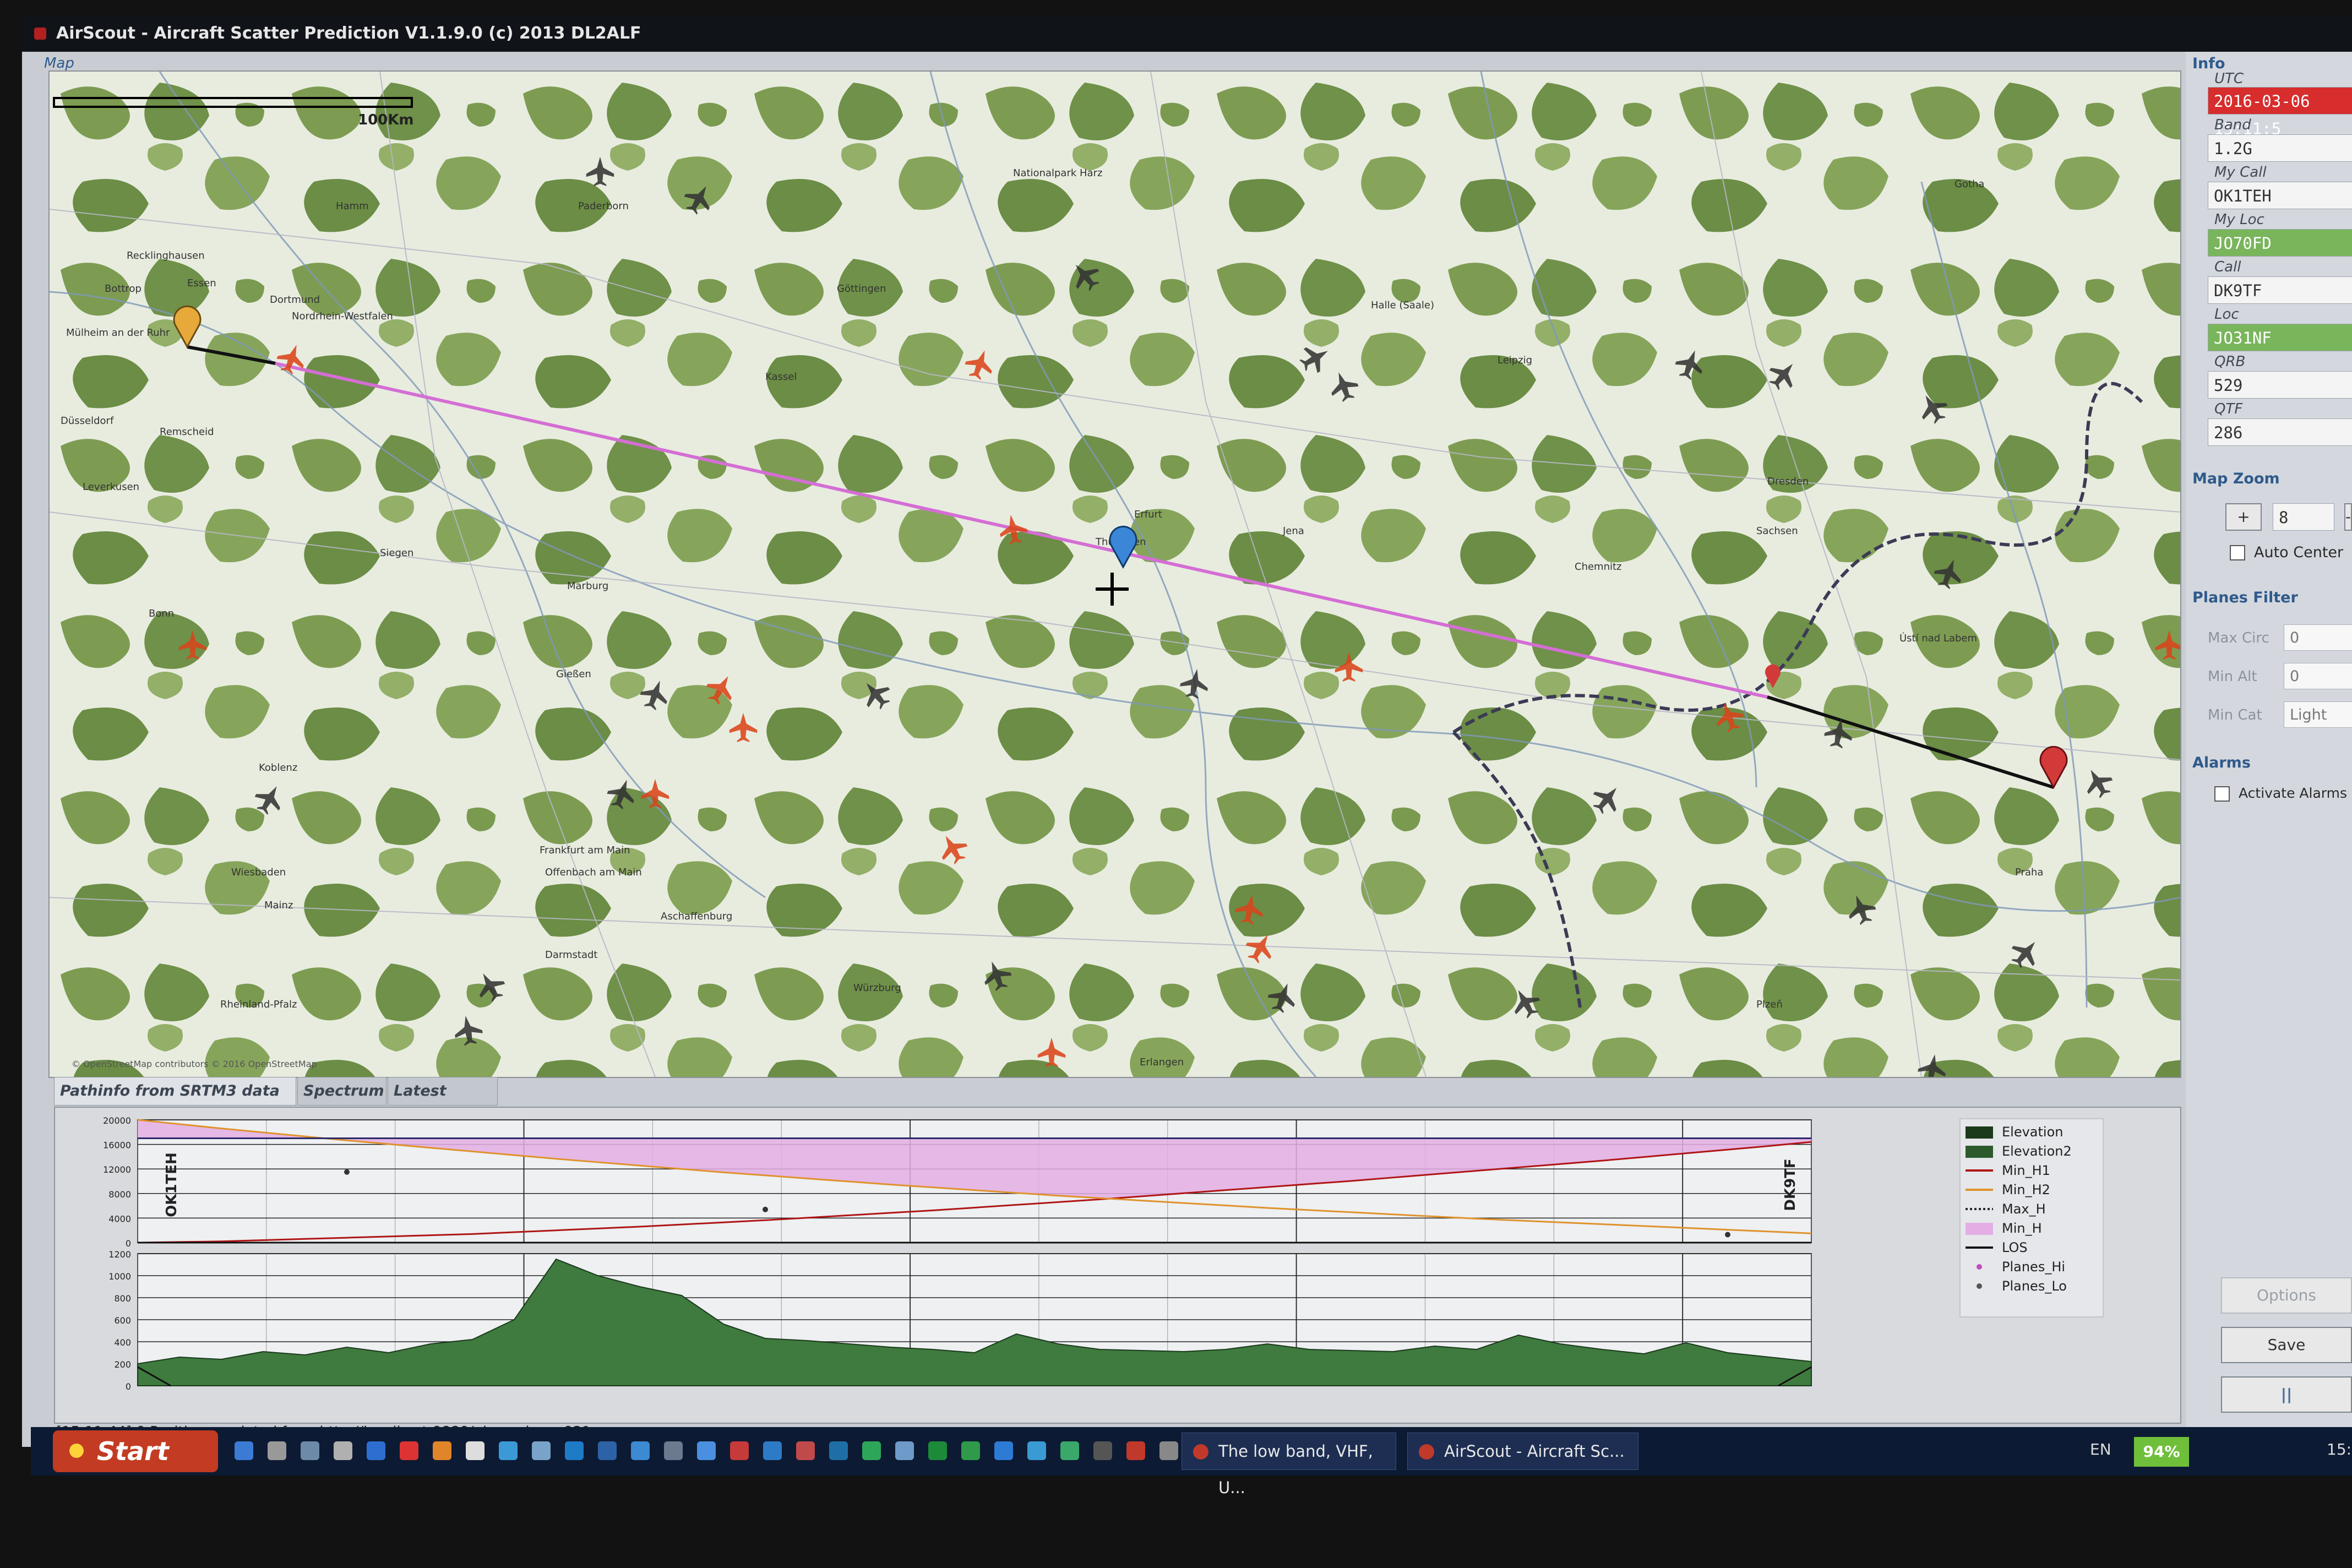 The width and height of the screenshot is (2352, 1568). I want to click on place-label: Mülheim an der Ruhr, so click(118, 333).